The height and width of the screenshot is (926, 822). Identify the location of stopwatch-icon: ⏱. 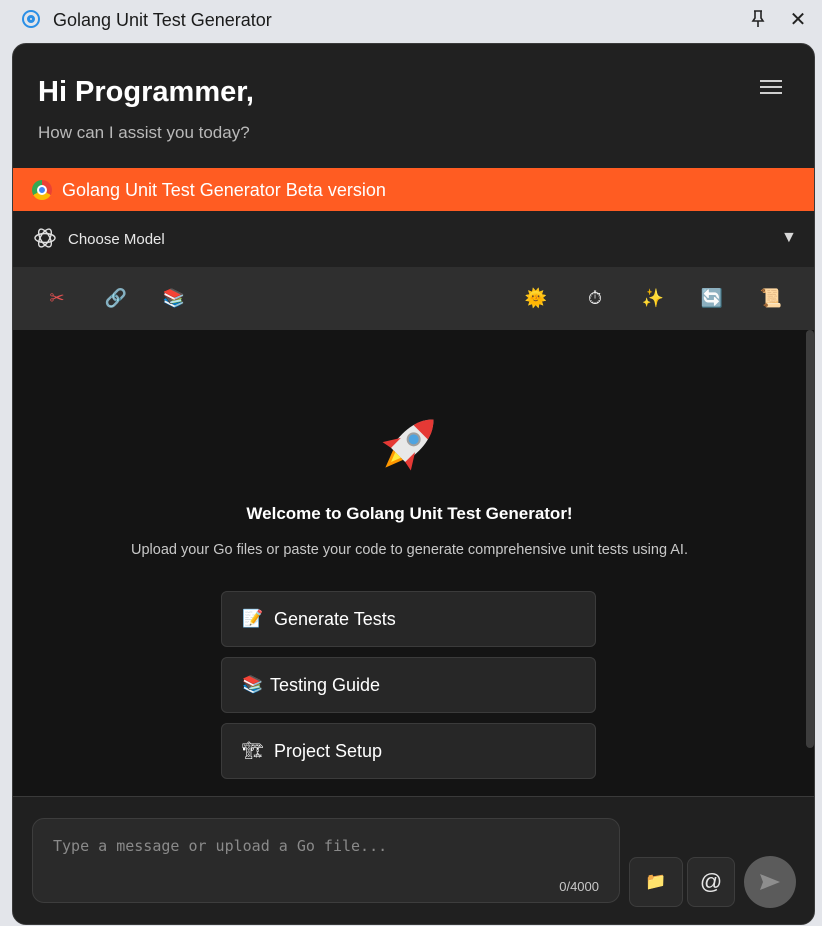
(595, 298).